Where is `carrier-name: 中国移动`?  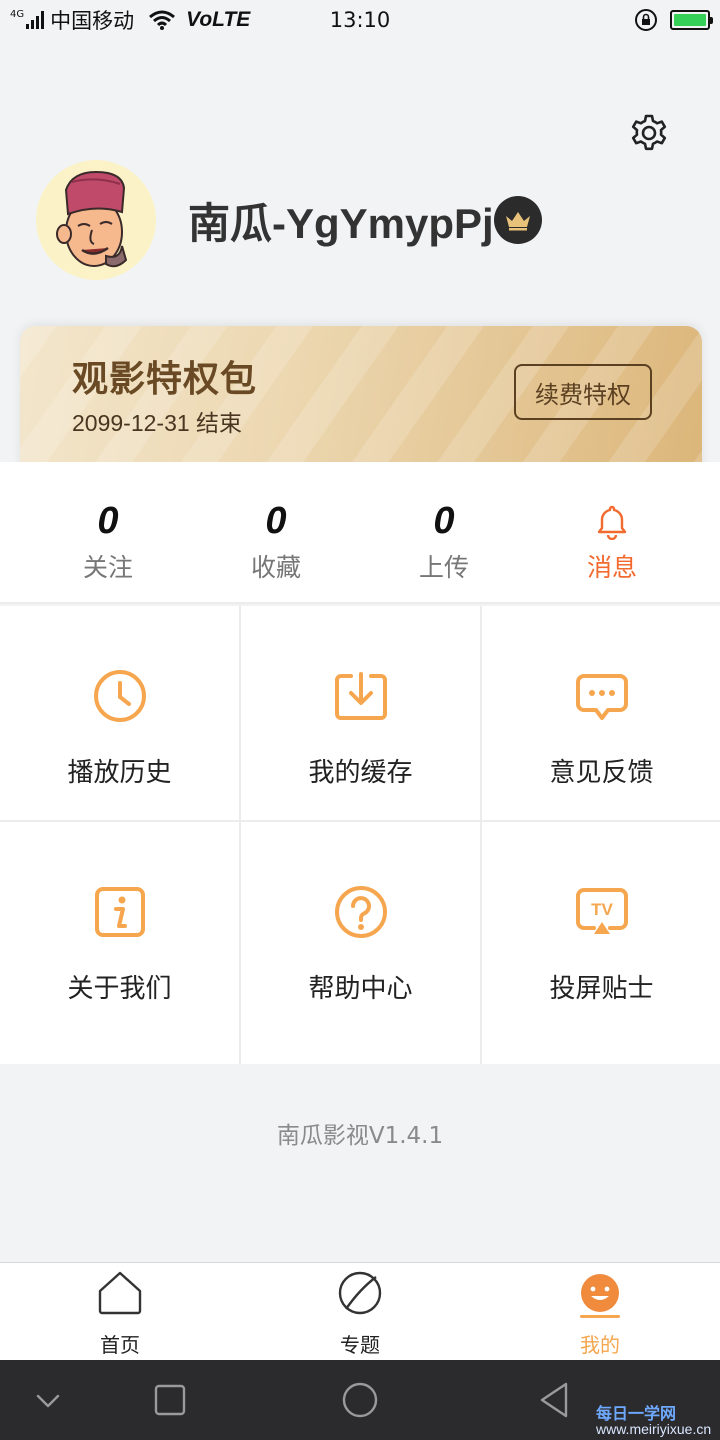
carrier-name: 中国移动 is located at coordinates (92, 21).